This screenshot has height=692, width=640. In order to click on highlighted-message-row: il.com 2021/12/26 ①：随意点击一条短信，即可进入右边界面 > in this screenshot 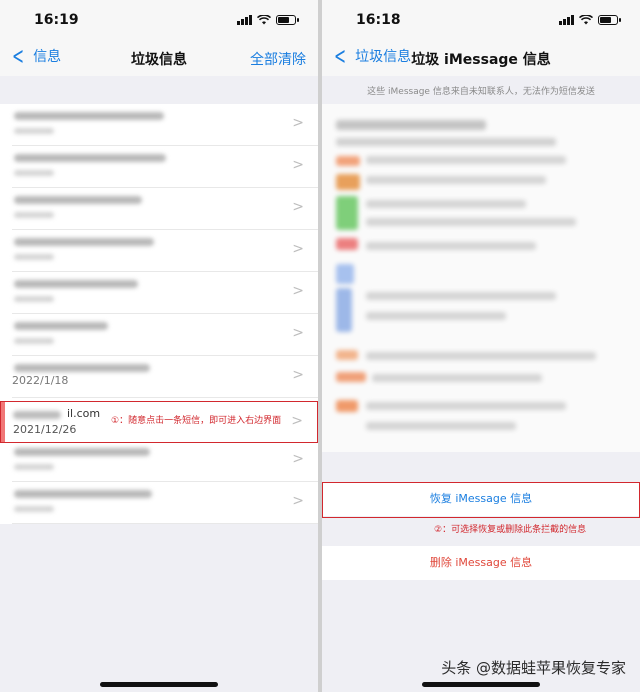, I will do `click(159, 422)`.